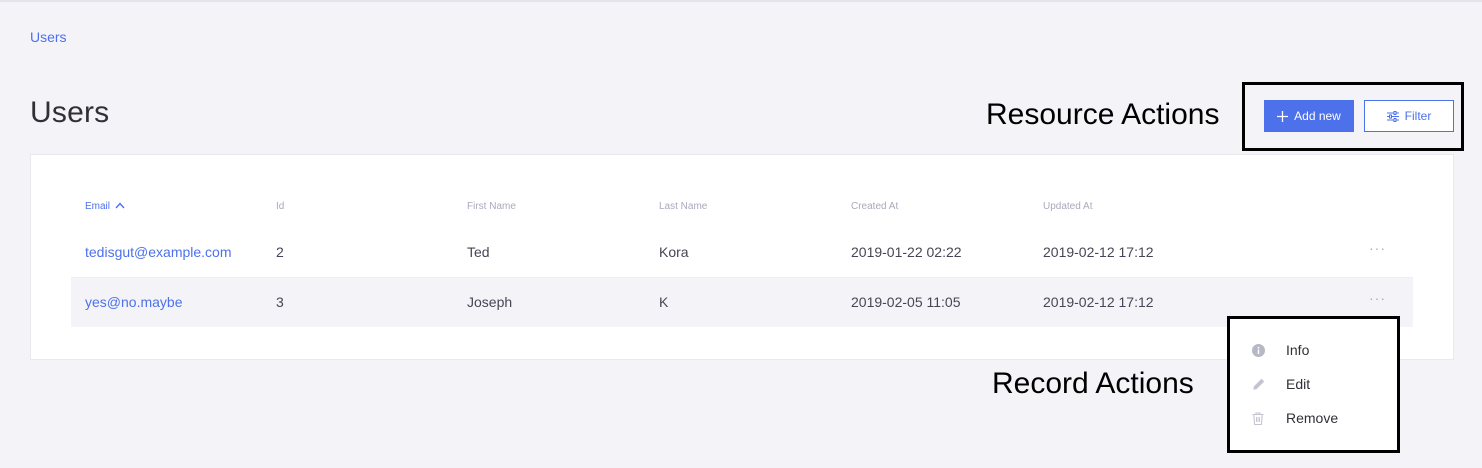 This screenshot has width=1482, height=468. Describe the element at coordinates (478, 252) in the screenshot. I see `first-name-cell: Ted` at that location.